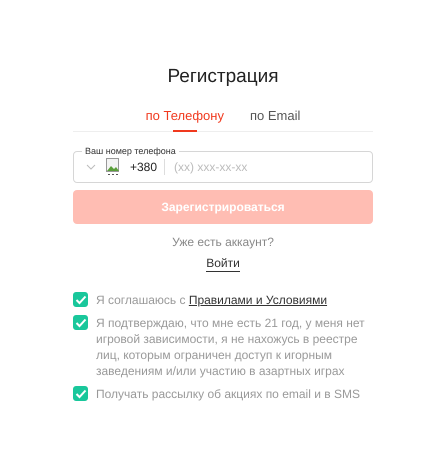  Describe the element at coordinates (91, 167) in the screenshot. I see `chevron-down-icon` at that location.